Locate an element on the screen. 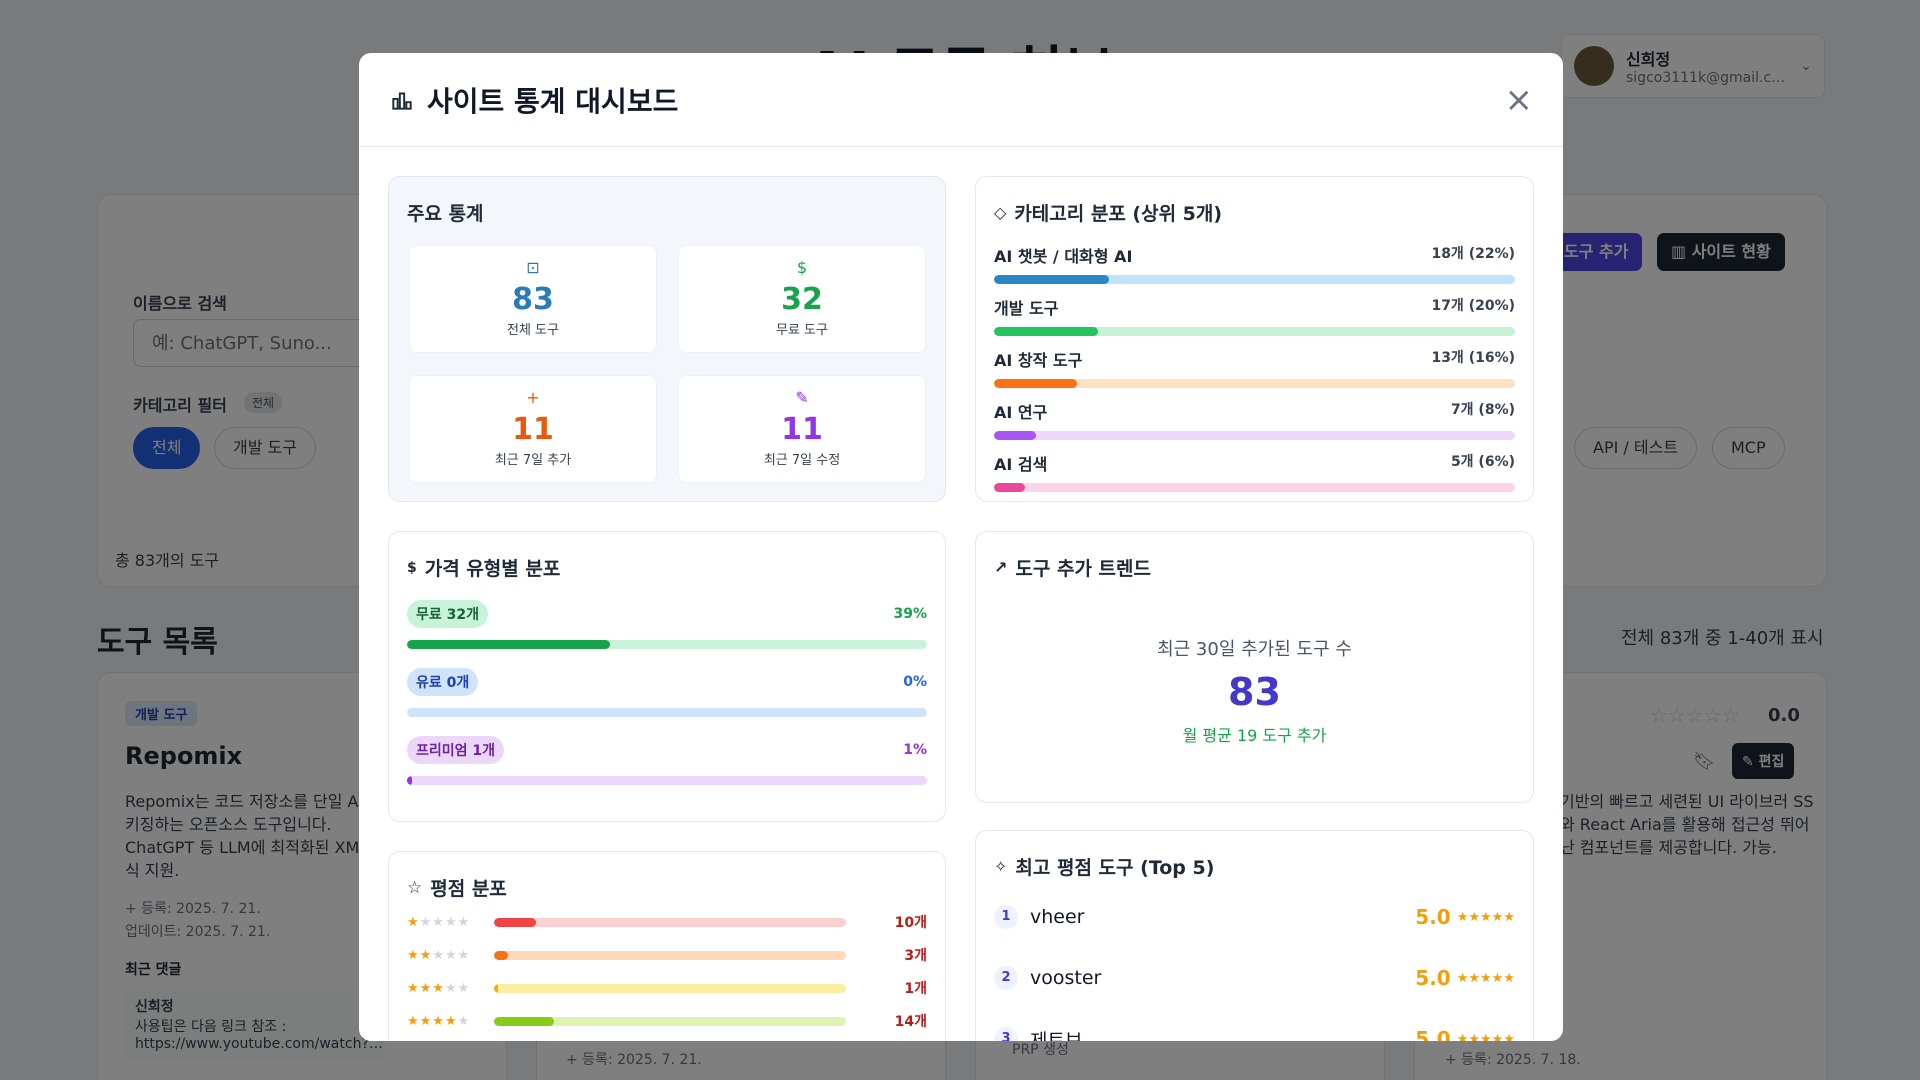  trend-note: 월 평균 19 도구 추가 is located at coordinates (1254, 735).